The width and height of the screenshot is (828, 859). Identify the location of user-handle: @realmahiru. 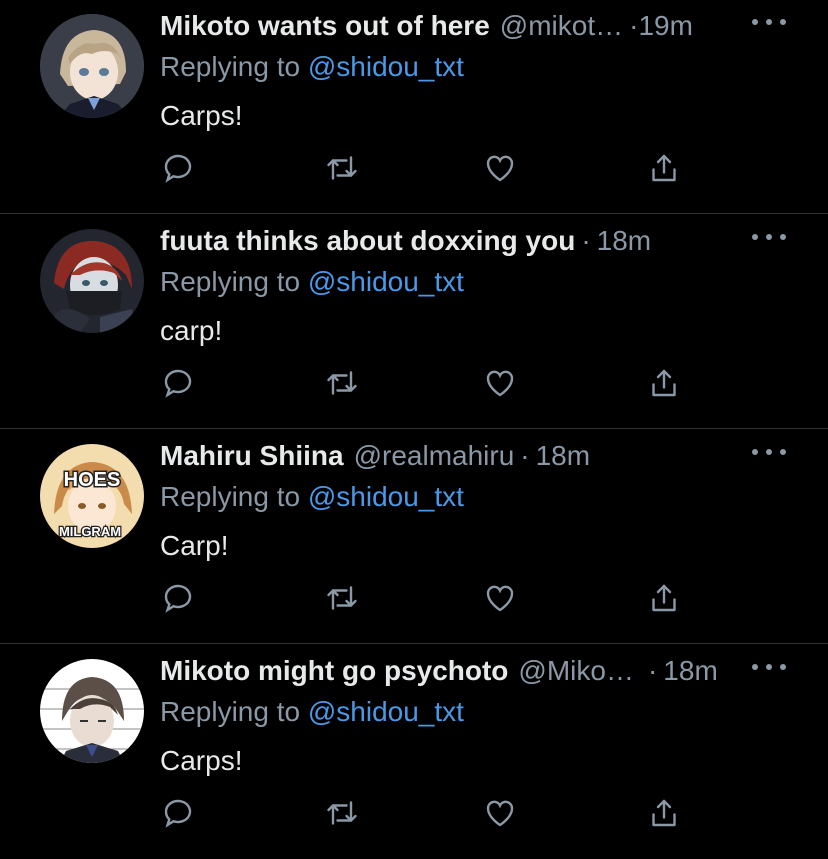
(434, 456).